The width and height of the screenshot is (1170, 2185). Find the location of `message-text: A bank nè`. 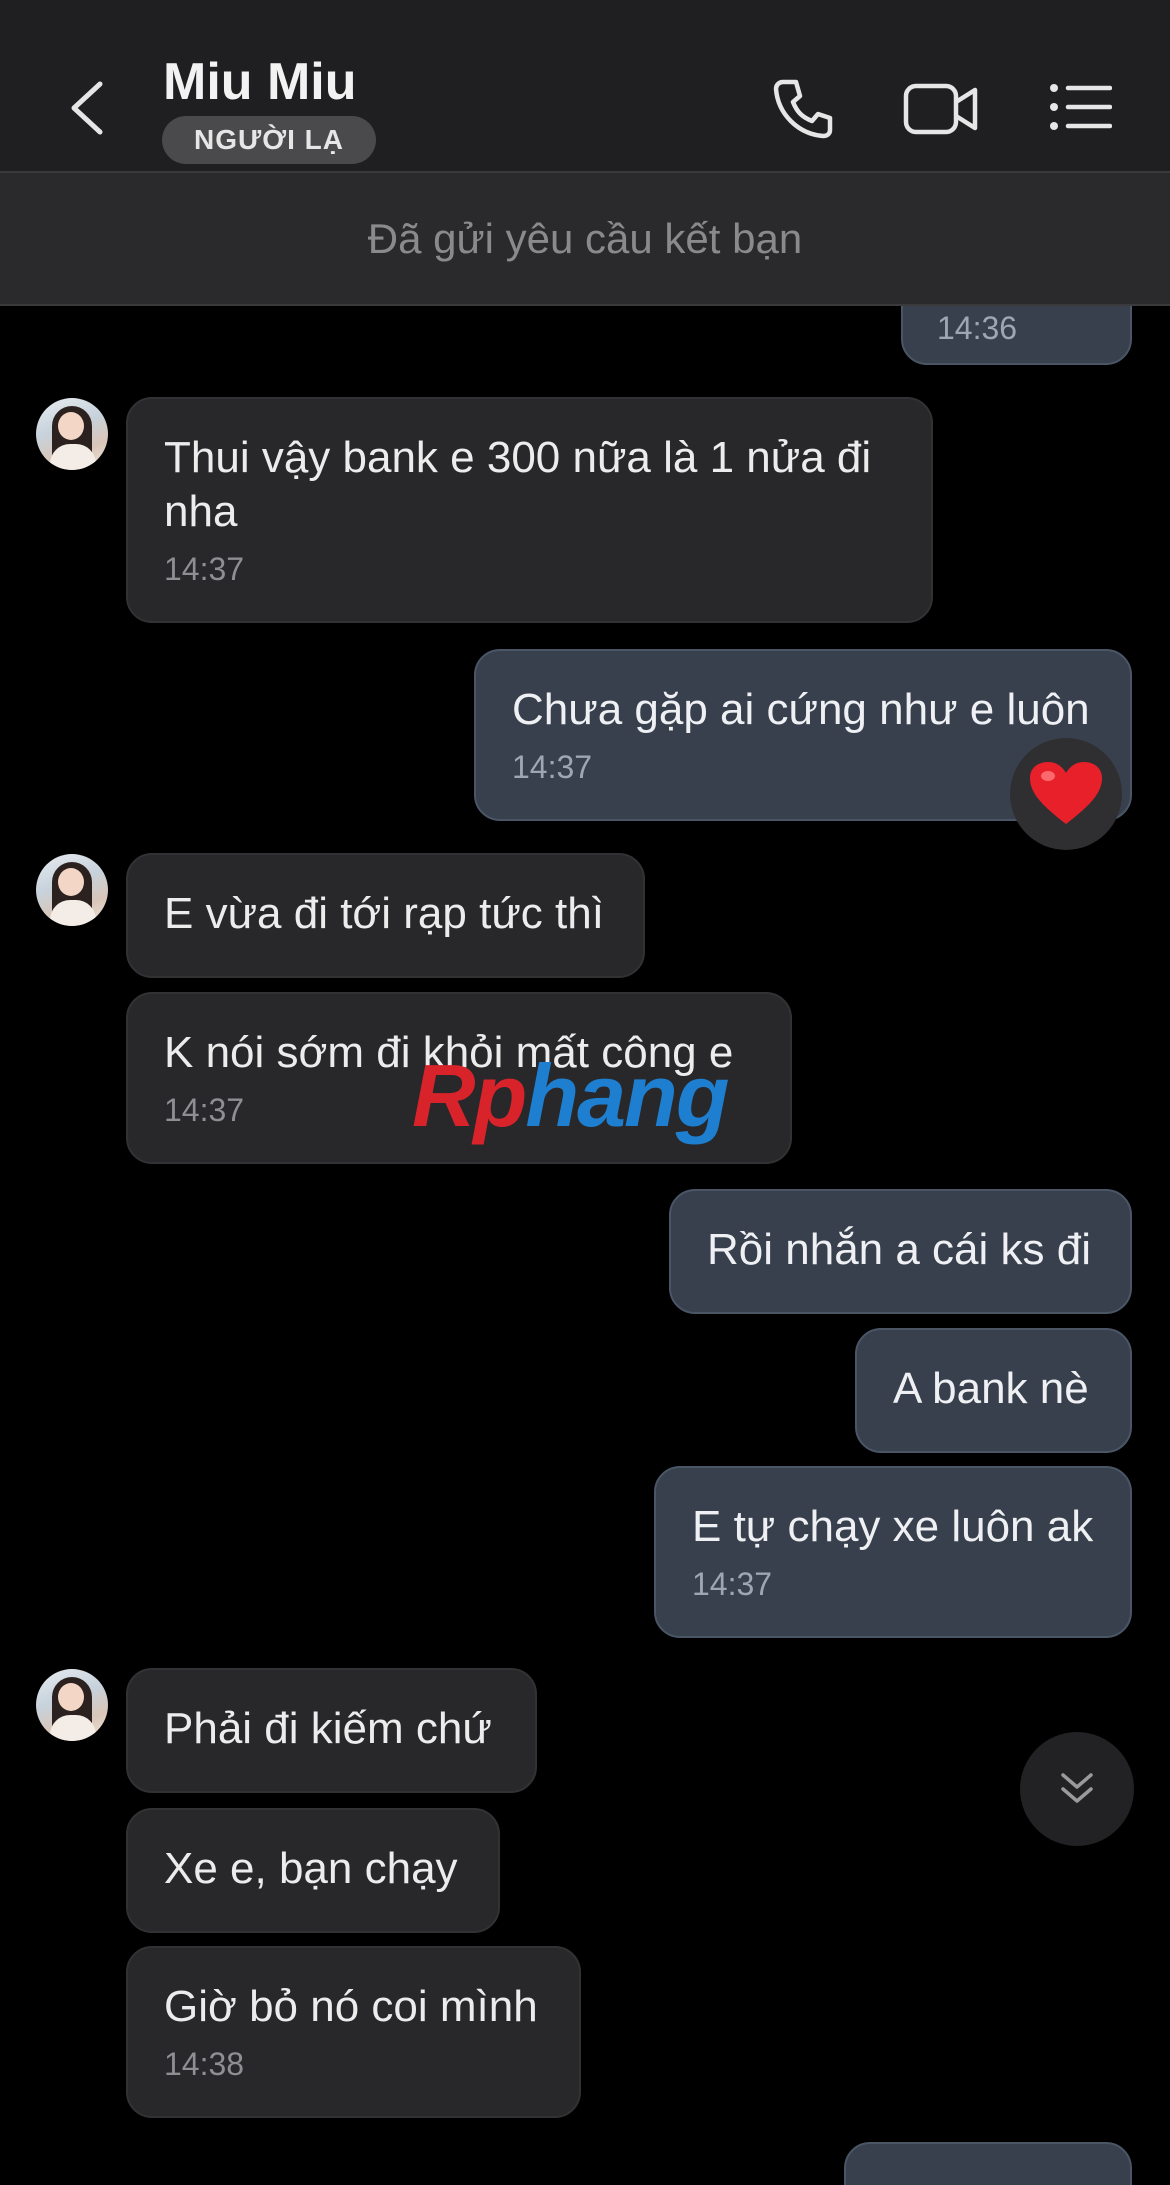

message-text: A bank nè is located at coordinates (991, 1388).